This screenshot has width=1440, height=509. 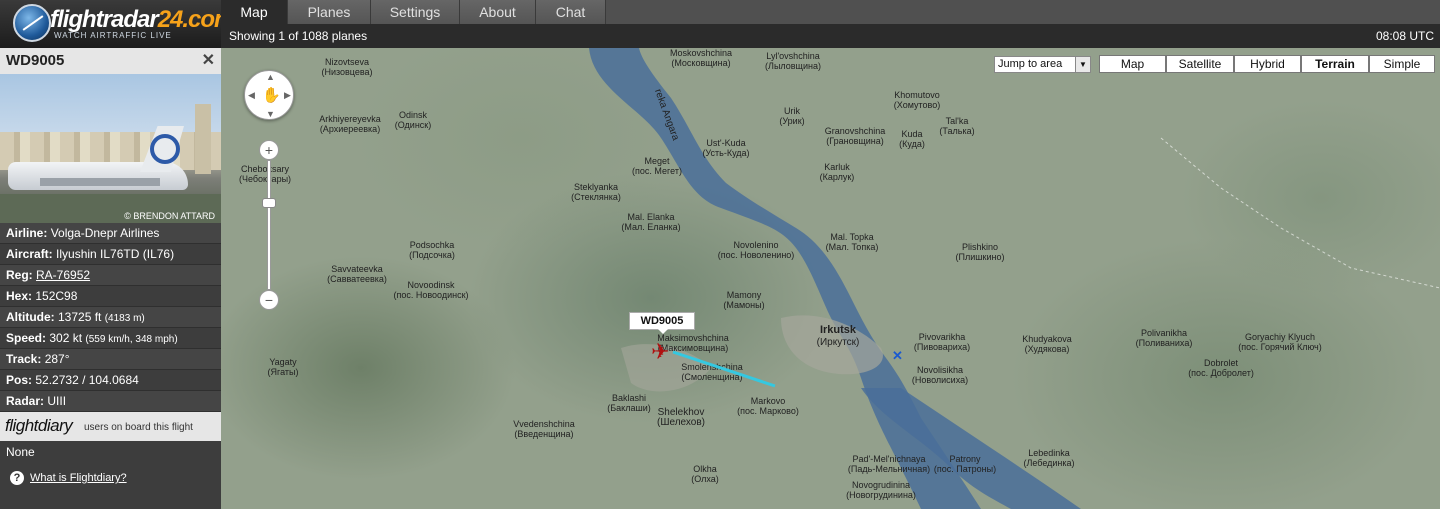 I want to click on place-label: Moskovshchina (Московщина), so click(x=701, y=58).